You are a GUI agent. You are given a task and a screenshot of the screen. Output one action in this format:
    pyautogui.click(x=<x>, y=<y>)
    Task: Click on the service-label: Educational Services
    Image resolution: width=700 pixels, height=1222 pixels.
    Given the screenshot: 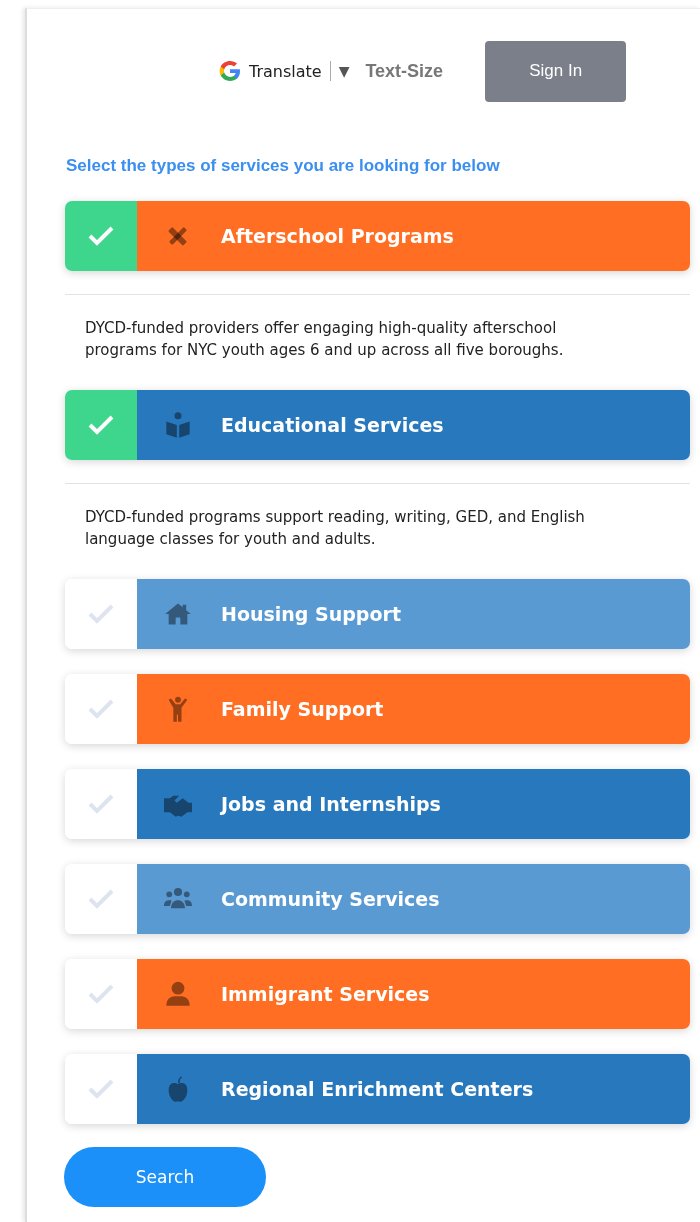 What is the action you would take?
    pyautogui.click(x=332, y=425)
    